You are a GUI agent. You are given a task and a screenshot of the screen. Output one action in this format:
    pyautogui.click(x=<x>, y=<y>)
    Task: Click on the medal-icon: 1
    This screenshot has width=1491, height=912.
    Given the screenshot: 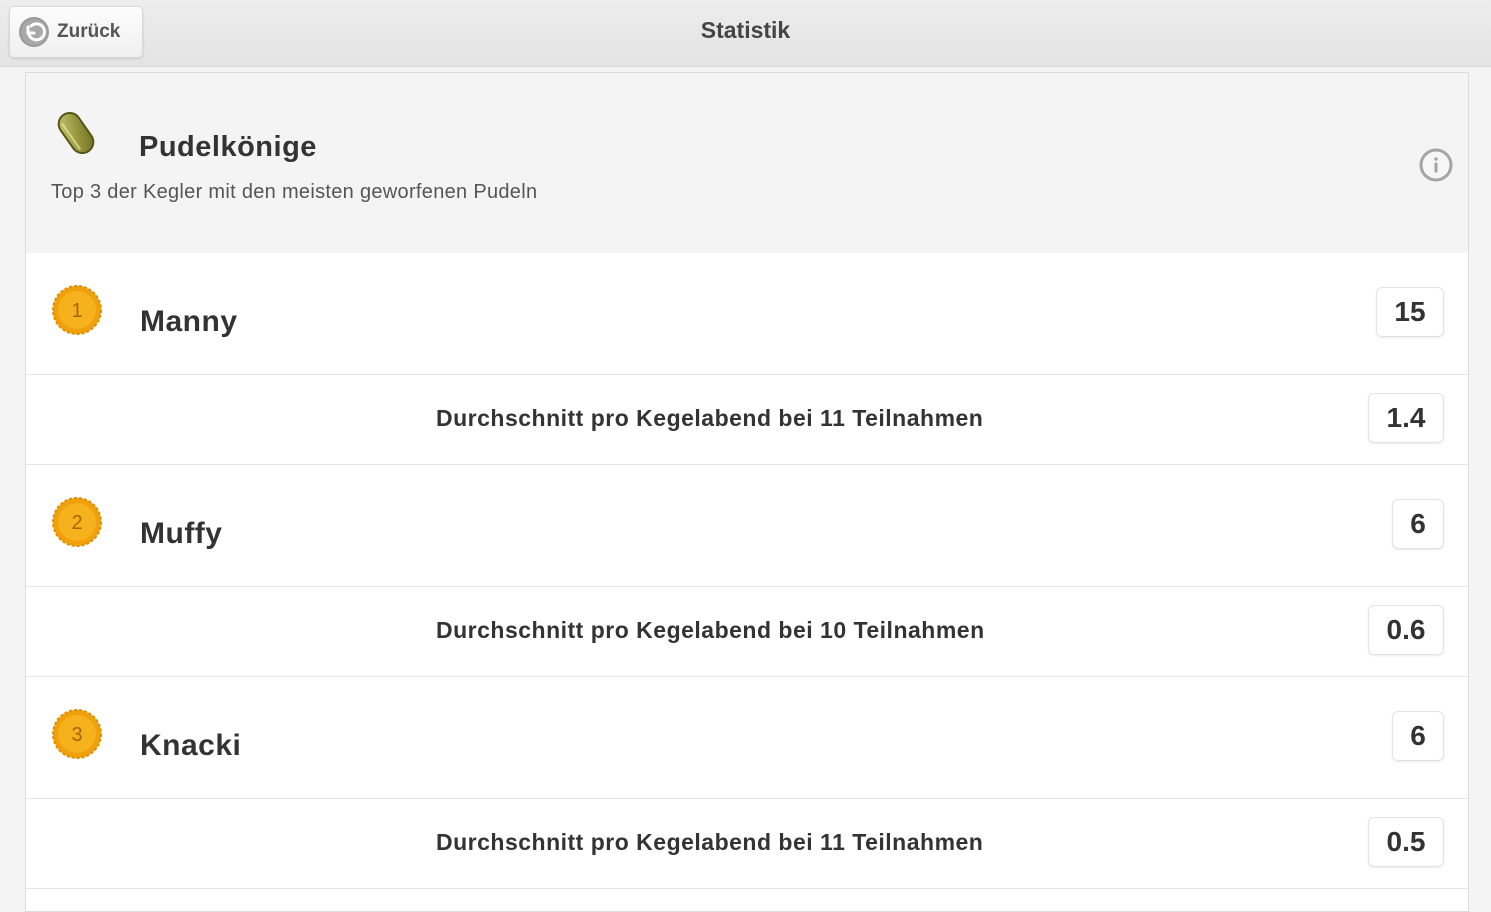 What is the action you would take?
    pyautogui.click(x=77, y=310)
    